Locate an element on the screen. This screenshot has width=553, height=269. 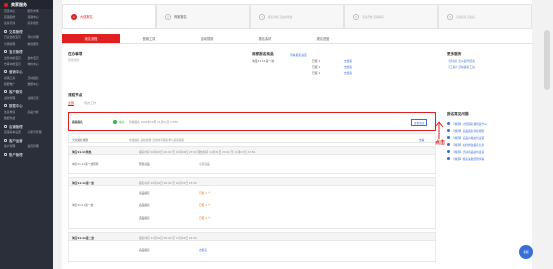
faq-item-label: 【规则】商品价格如何设置 is located at coordinates (468, 137).